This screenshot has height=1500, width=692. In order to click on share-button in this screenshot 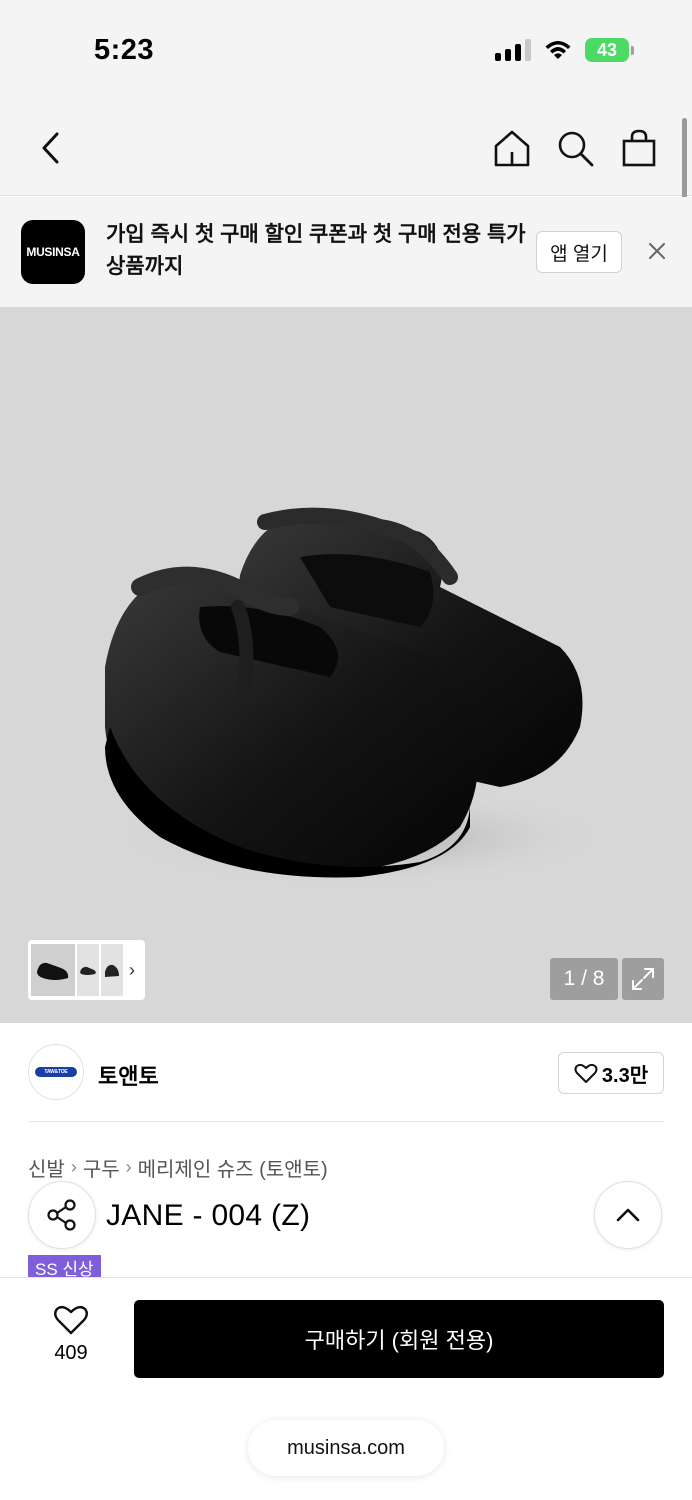, I will do `click(62, 1215)`.